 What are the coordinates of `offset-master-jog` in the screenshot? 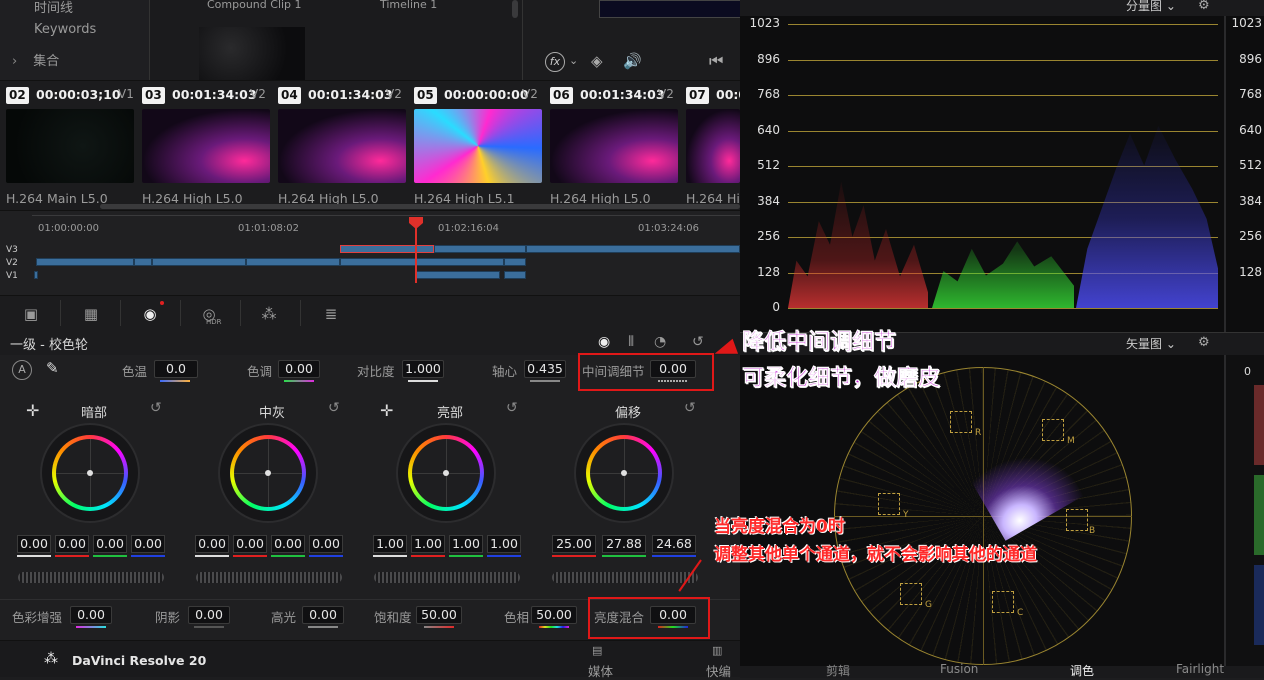 It's located at (625, 577).